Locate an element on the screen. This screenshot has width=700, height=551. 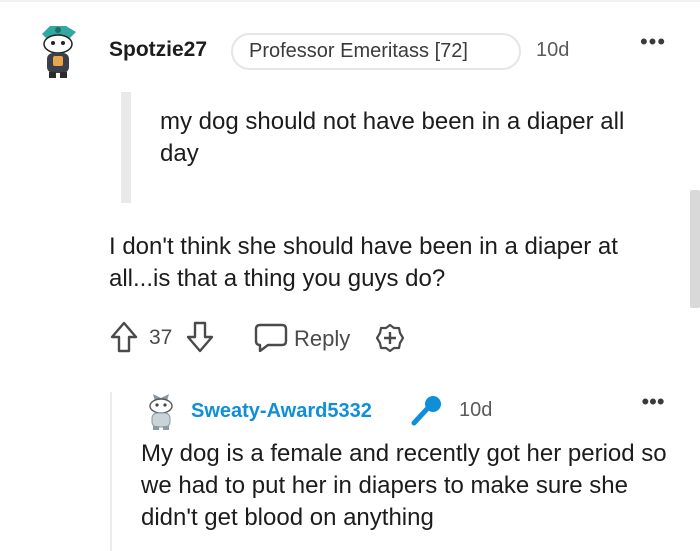
vote-count: 37 is located at coordinates (161, 337).